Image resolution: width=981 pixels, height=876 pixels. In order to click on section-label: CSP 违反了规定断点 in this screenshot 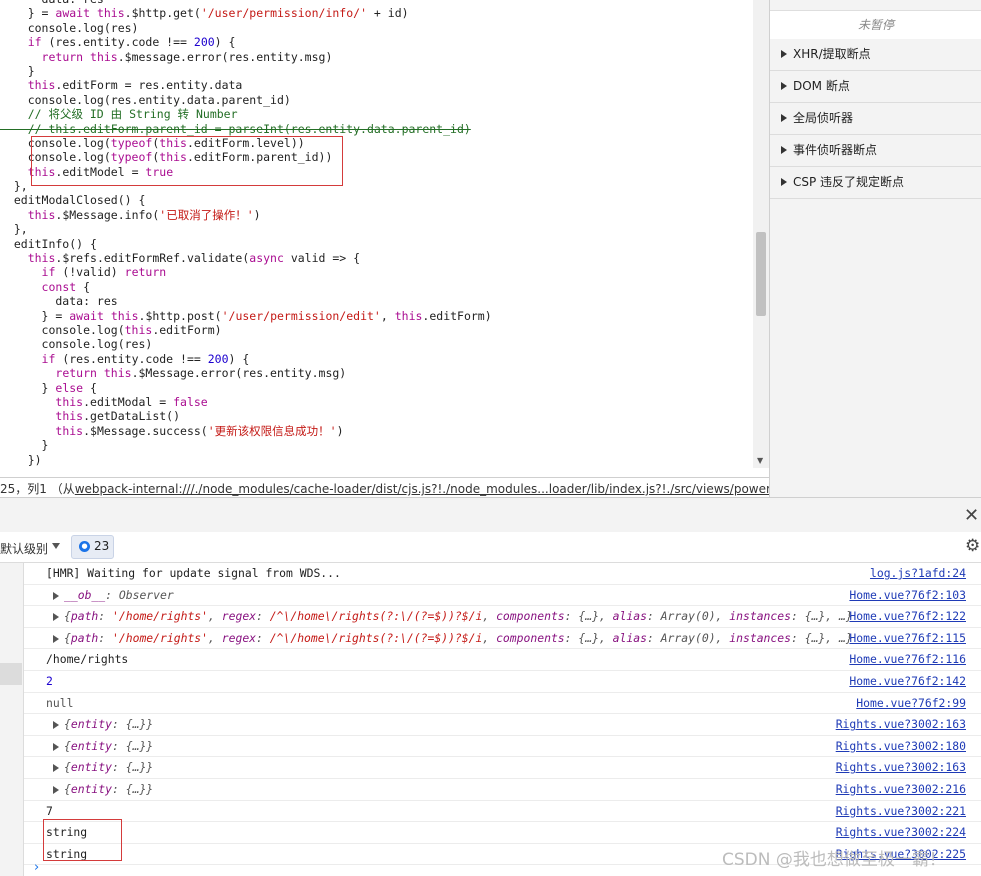, I will do `click(849, 182)`.